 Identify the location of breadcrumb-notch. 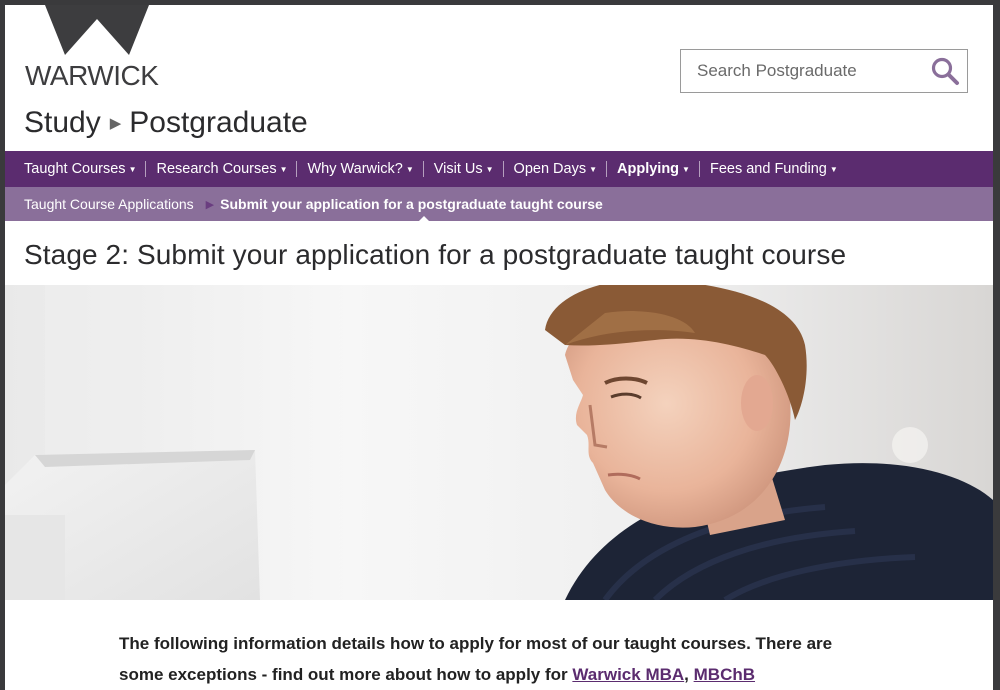
(424, 219).